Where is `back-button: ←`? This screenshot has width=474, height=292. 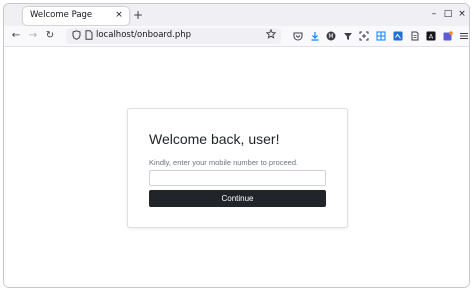
back-button: ← is located at coordinates (16, 36).